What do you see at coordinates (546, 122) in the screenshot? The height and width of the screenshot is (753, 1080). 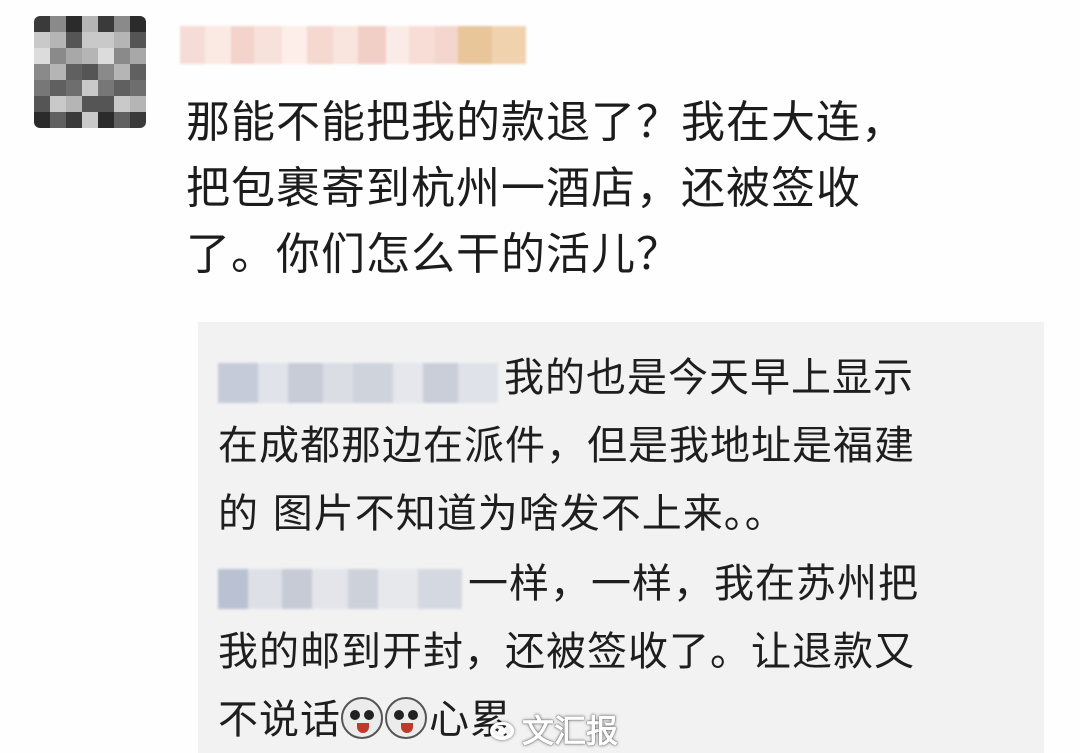 I see `comment-line: 那能不能把我的款退了？我在大连，` at bounding box center [546, 122].